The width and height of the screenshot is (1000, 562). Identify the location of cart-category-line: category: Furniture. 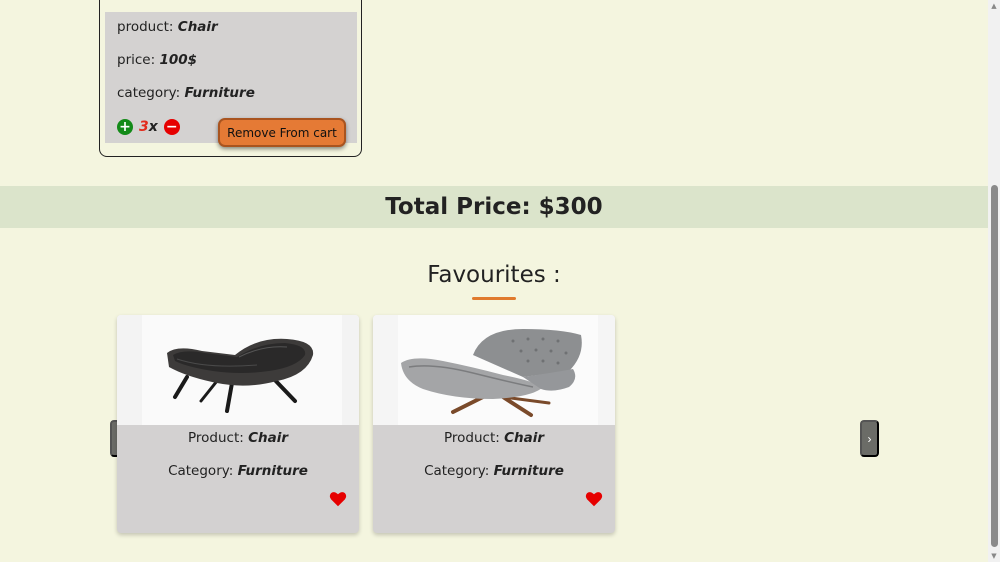
(186, 93).